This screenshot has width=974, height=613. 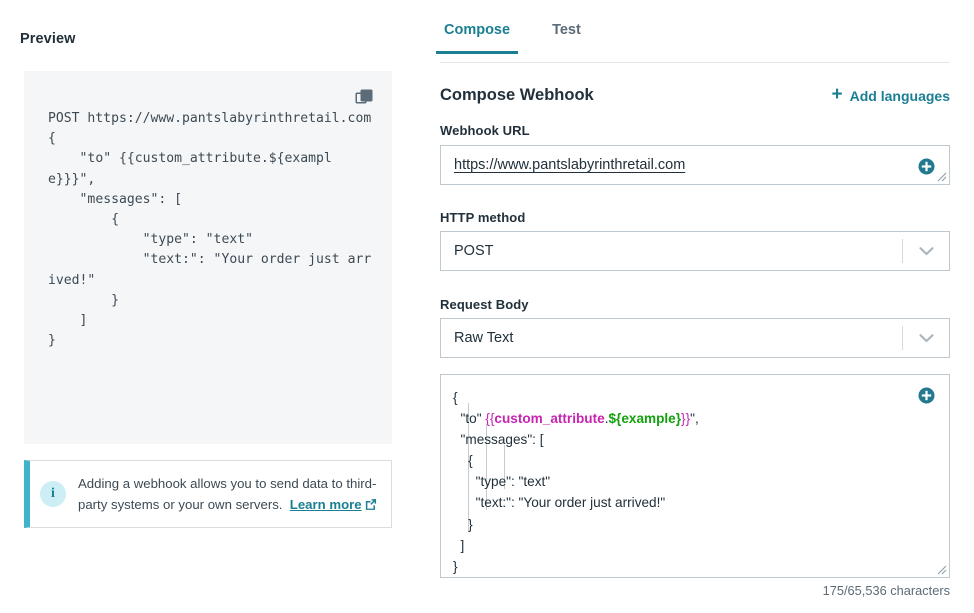 I want to click on request-body-select: Raw Text, so click(x=695, y=338).